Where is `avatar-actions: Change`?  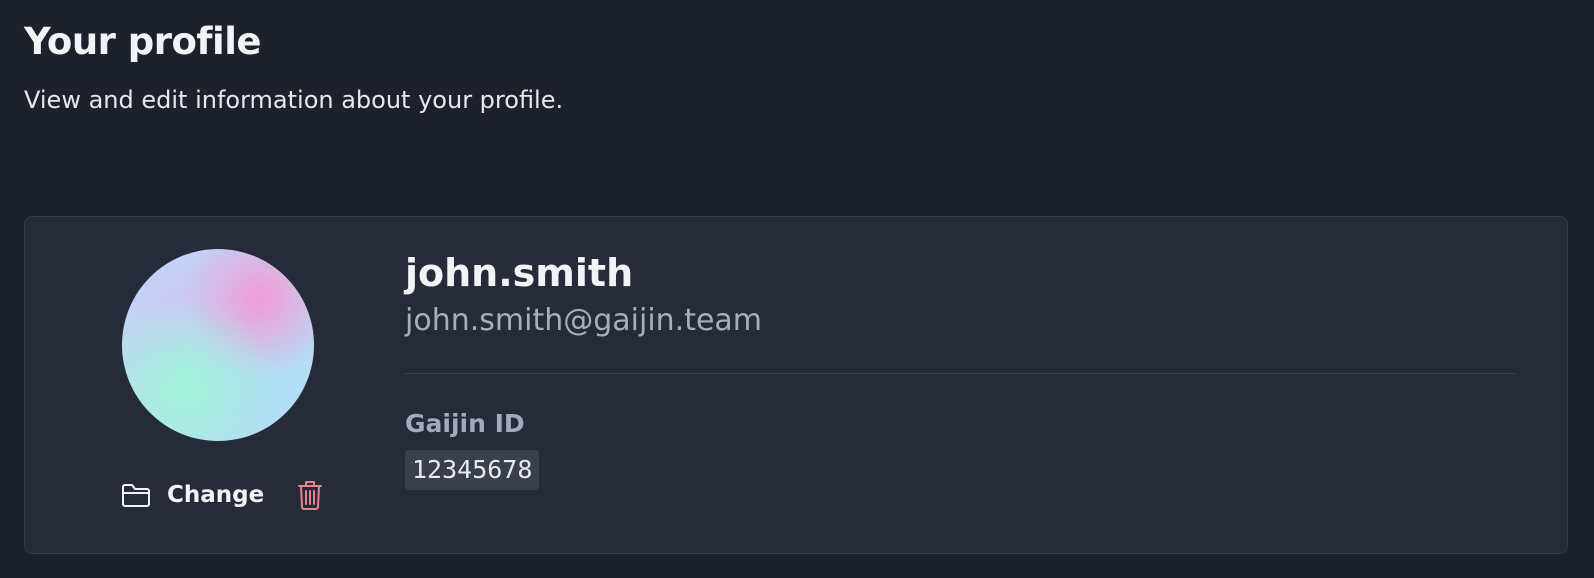
avatar-actions: Change is located at coordinates (222, 495).